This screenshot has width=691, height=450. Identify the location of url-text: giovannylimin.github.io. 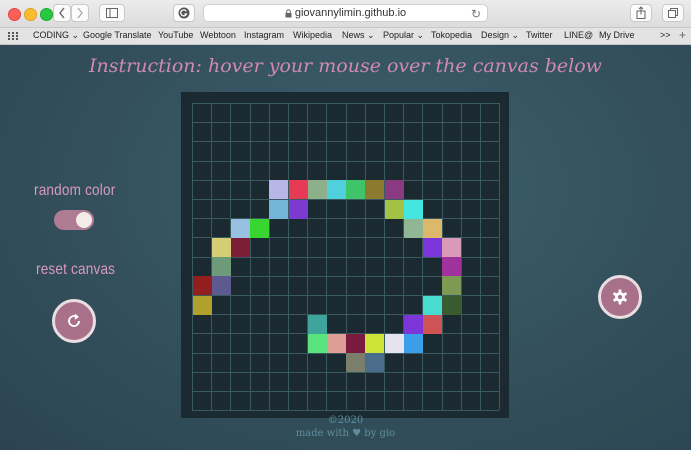
(350, 13).